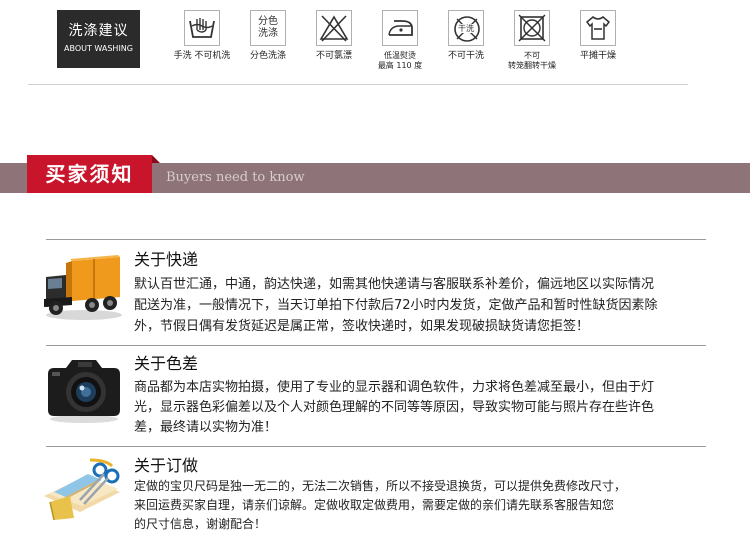 This screenshot has width=750, height=535. I want to click on care-item-hand-wash: 手洗 不可机洗, so click(202, 36).